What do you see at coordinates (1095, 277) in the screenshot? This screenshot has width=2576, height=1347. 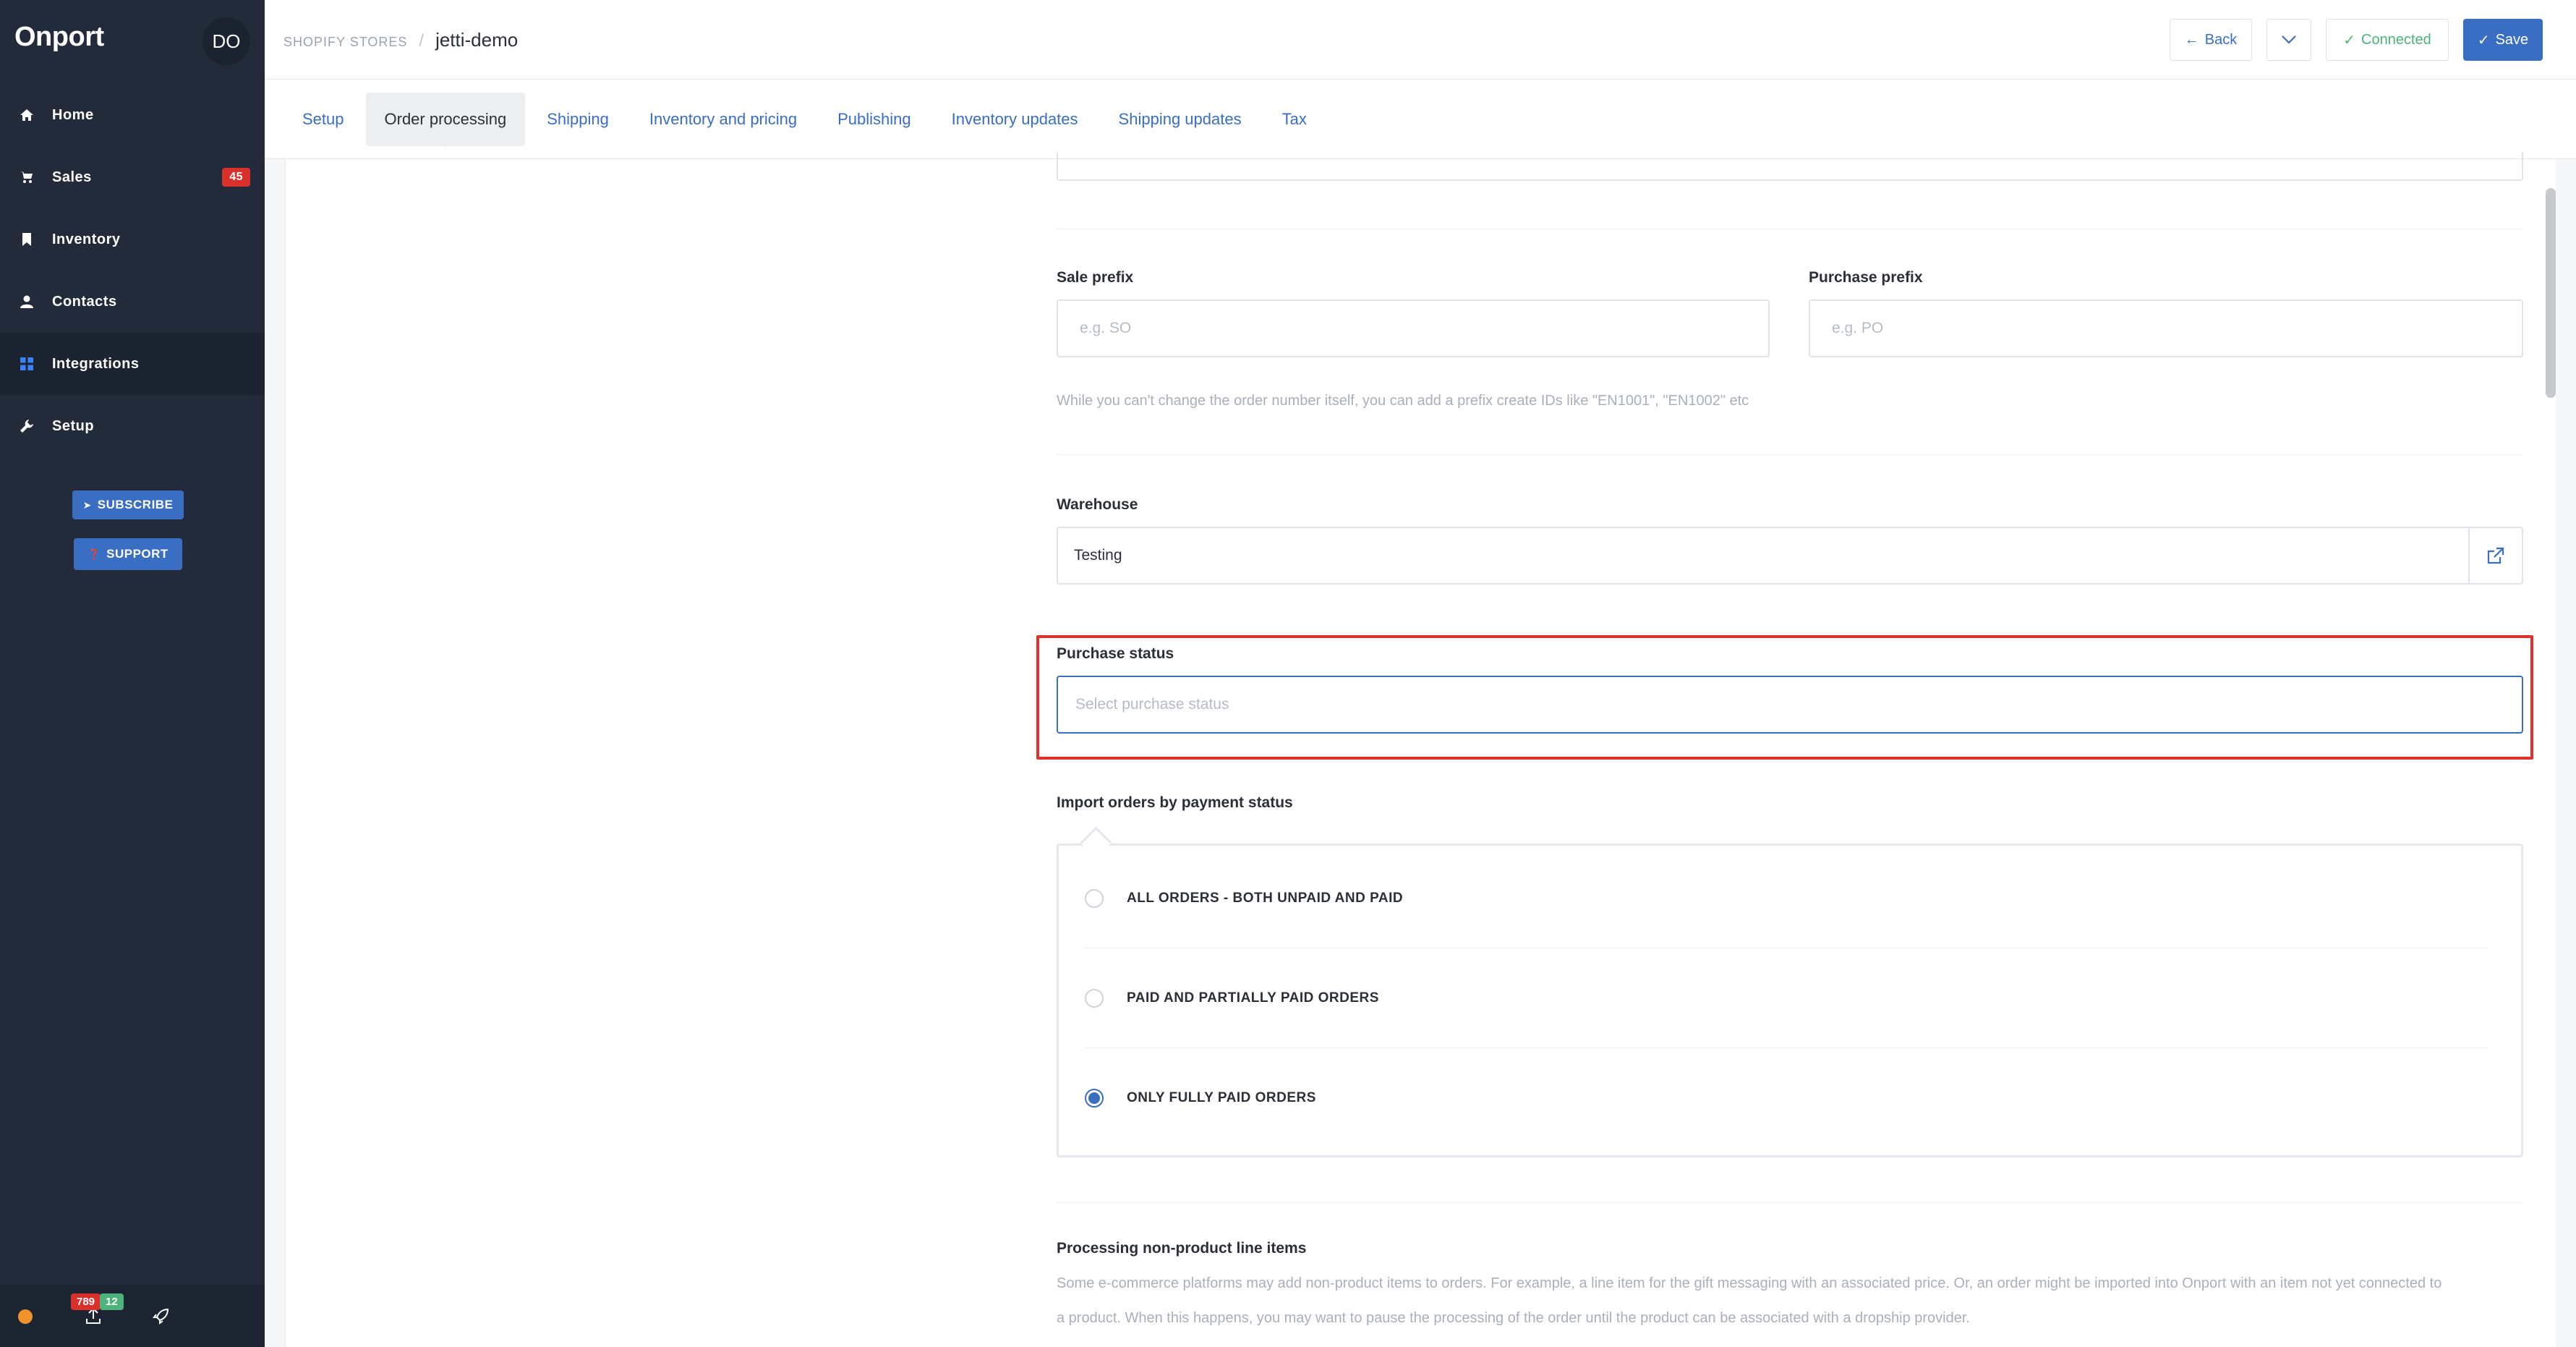 I see `sale-prefix-label: Sale prefix` at bounding box center [1095, 277].